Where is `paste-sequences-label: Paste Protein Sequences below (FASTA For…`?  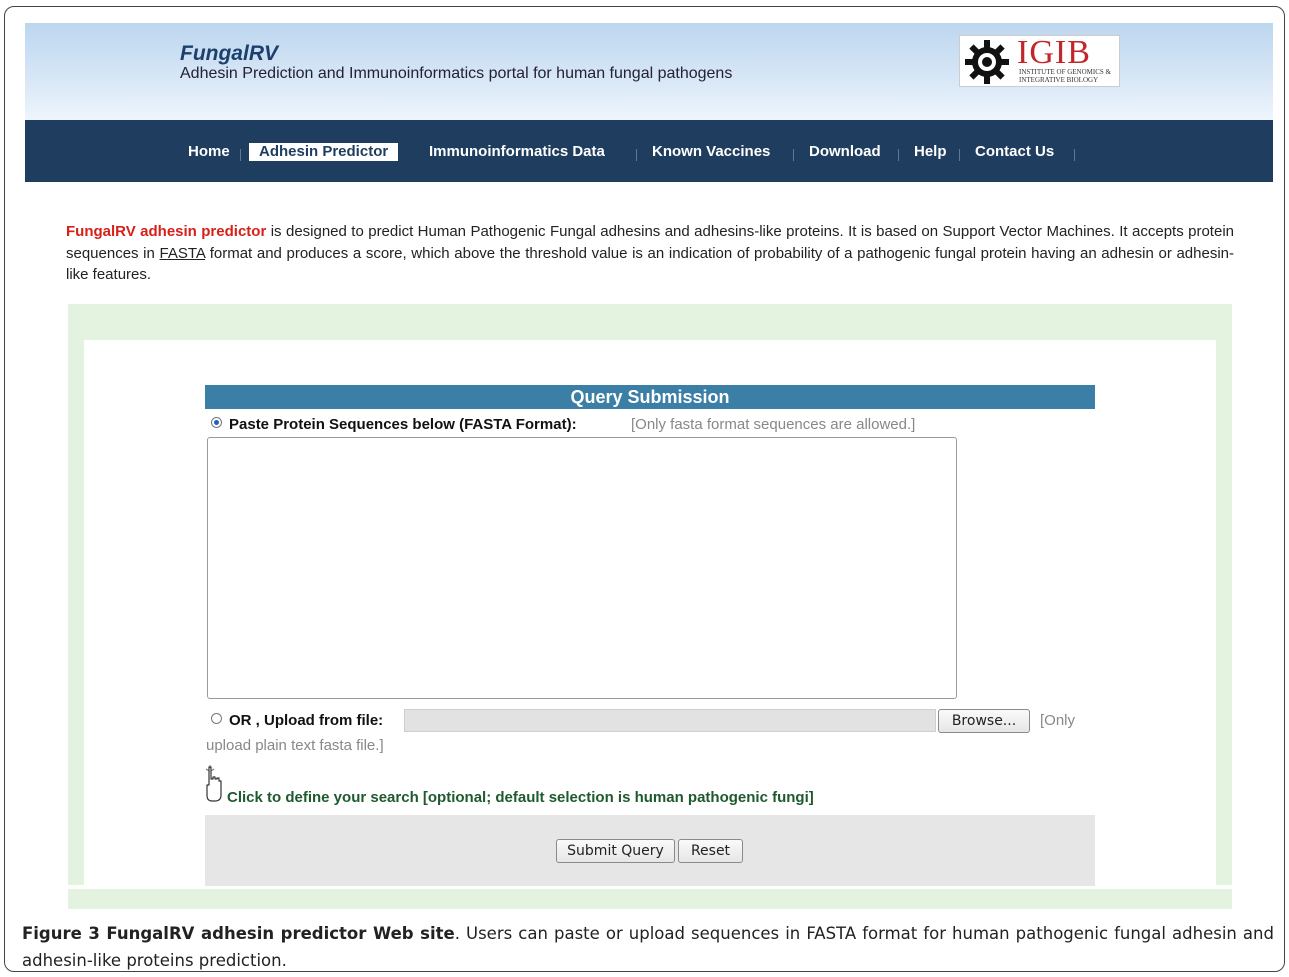
paste-sequences-label: Paste Protein Sequences below (FASTA For… is located at coordinates (403, 424).